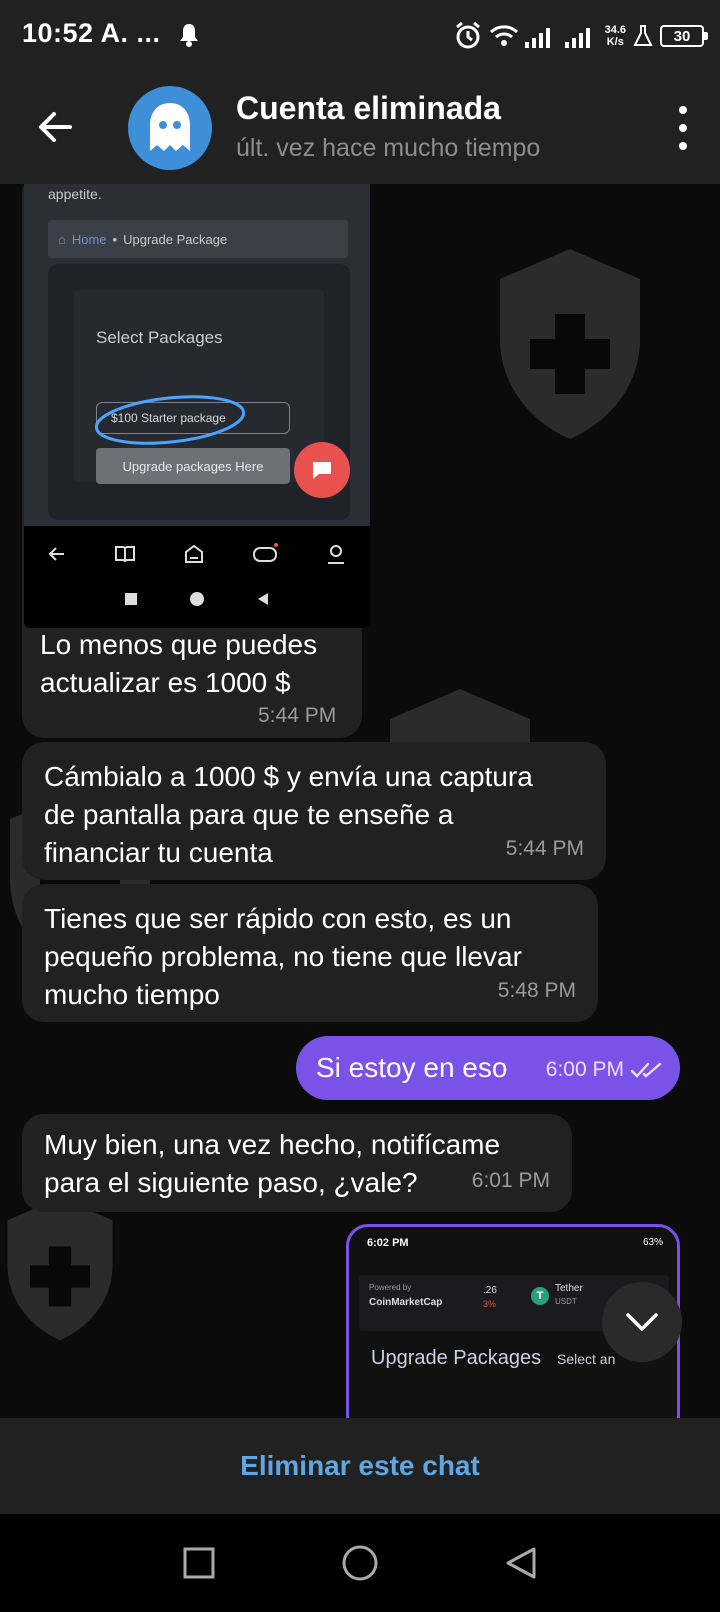  Describe the element at coordinates (615, 42) in the screenshot. I see `network-speed-unit: K/s` at that location.